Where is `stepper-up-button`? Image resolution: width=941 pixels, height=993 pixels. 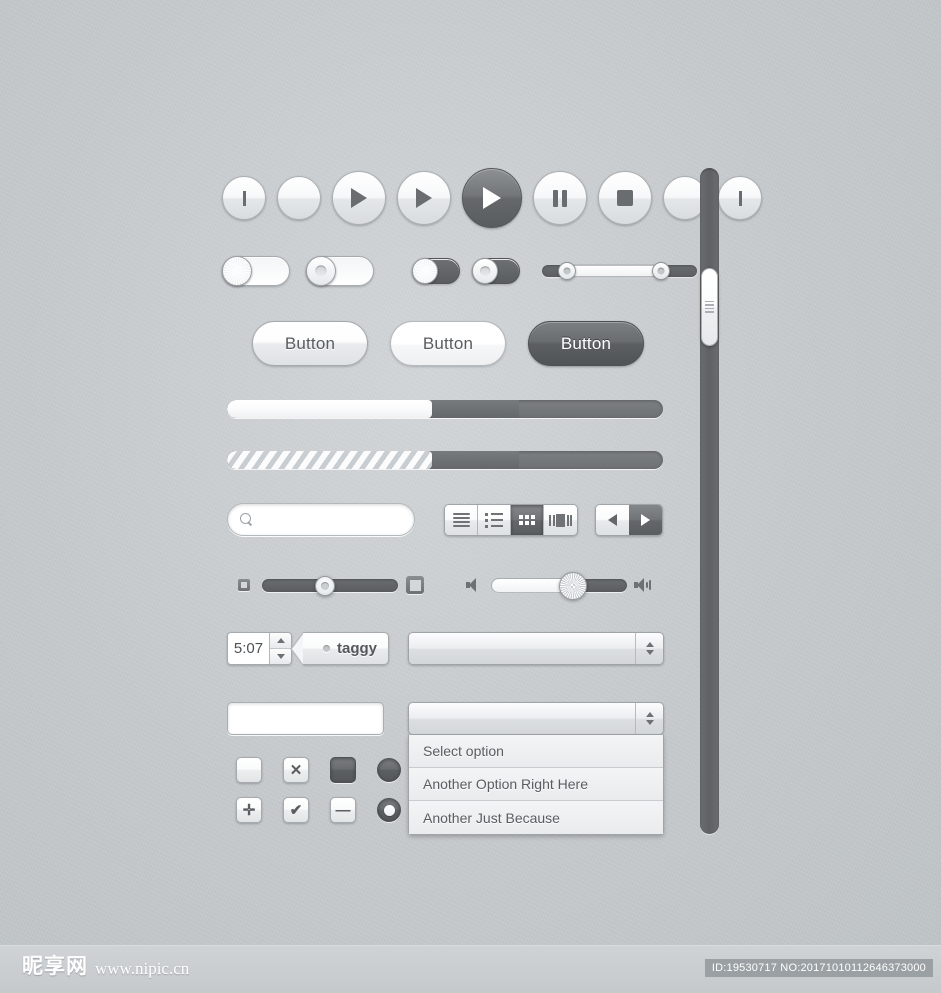
stepper-up-button is located at coordinates (280, 641).